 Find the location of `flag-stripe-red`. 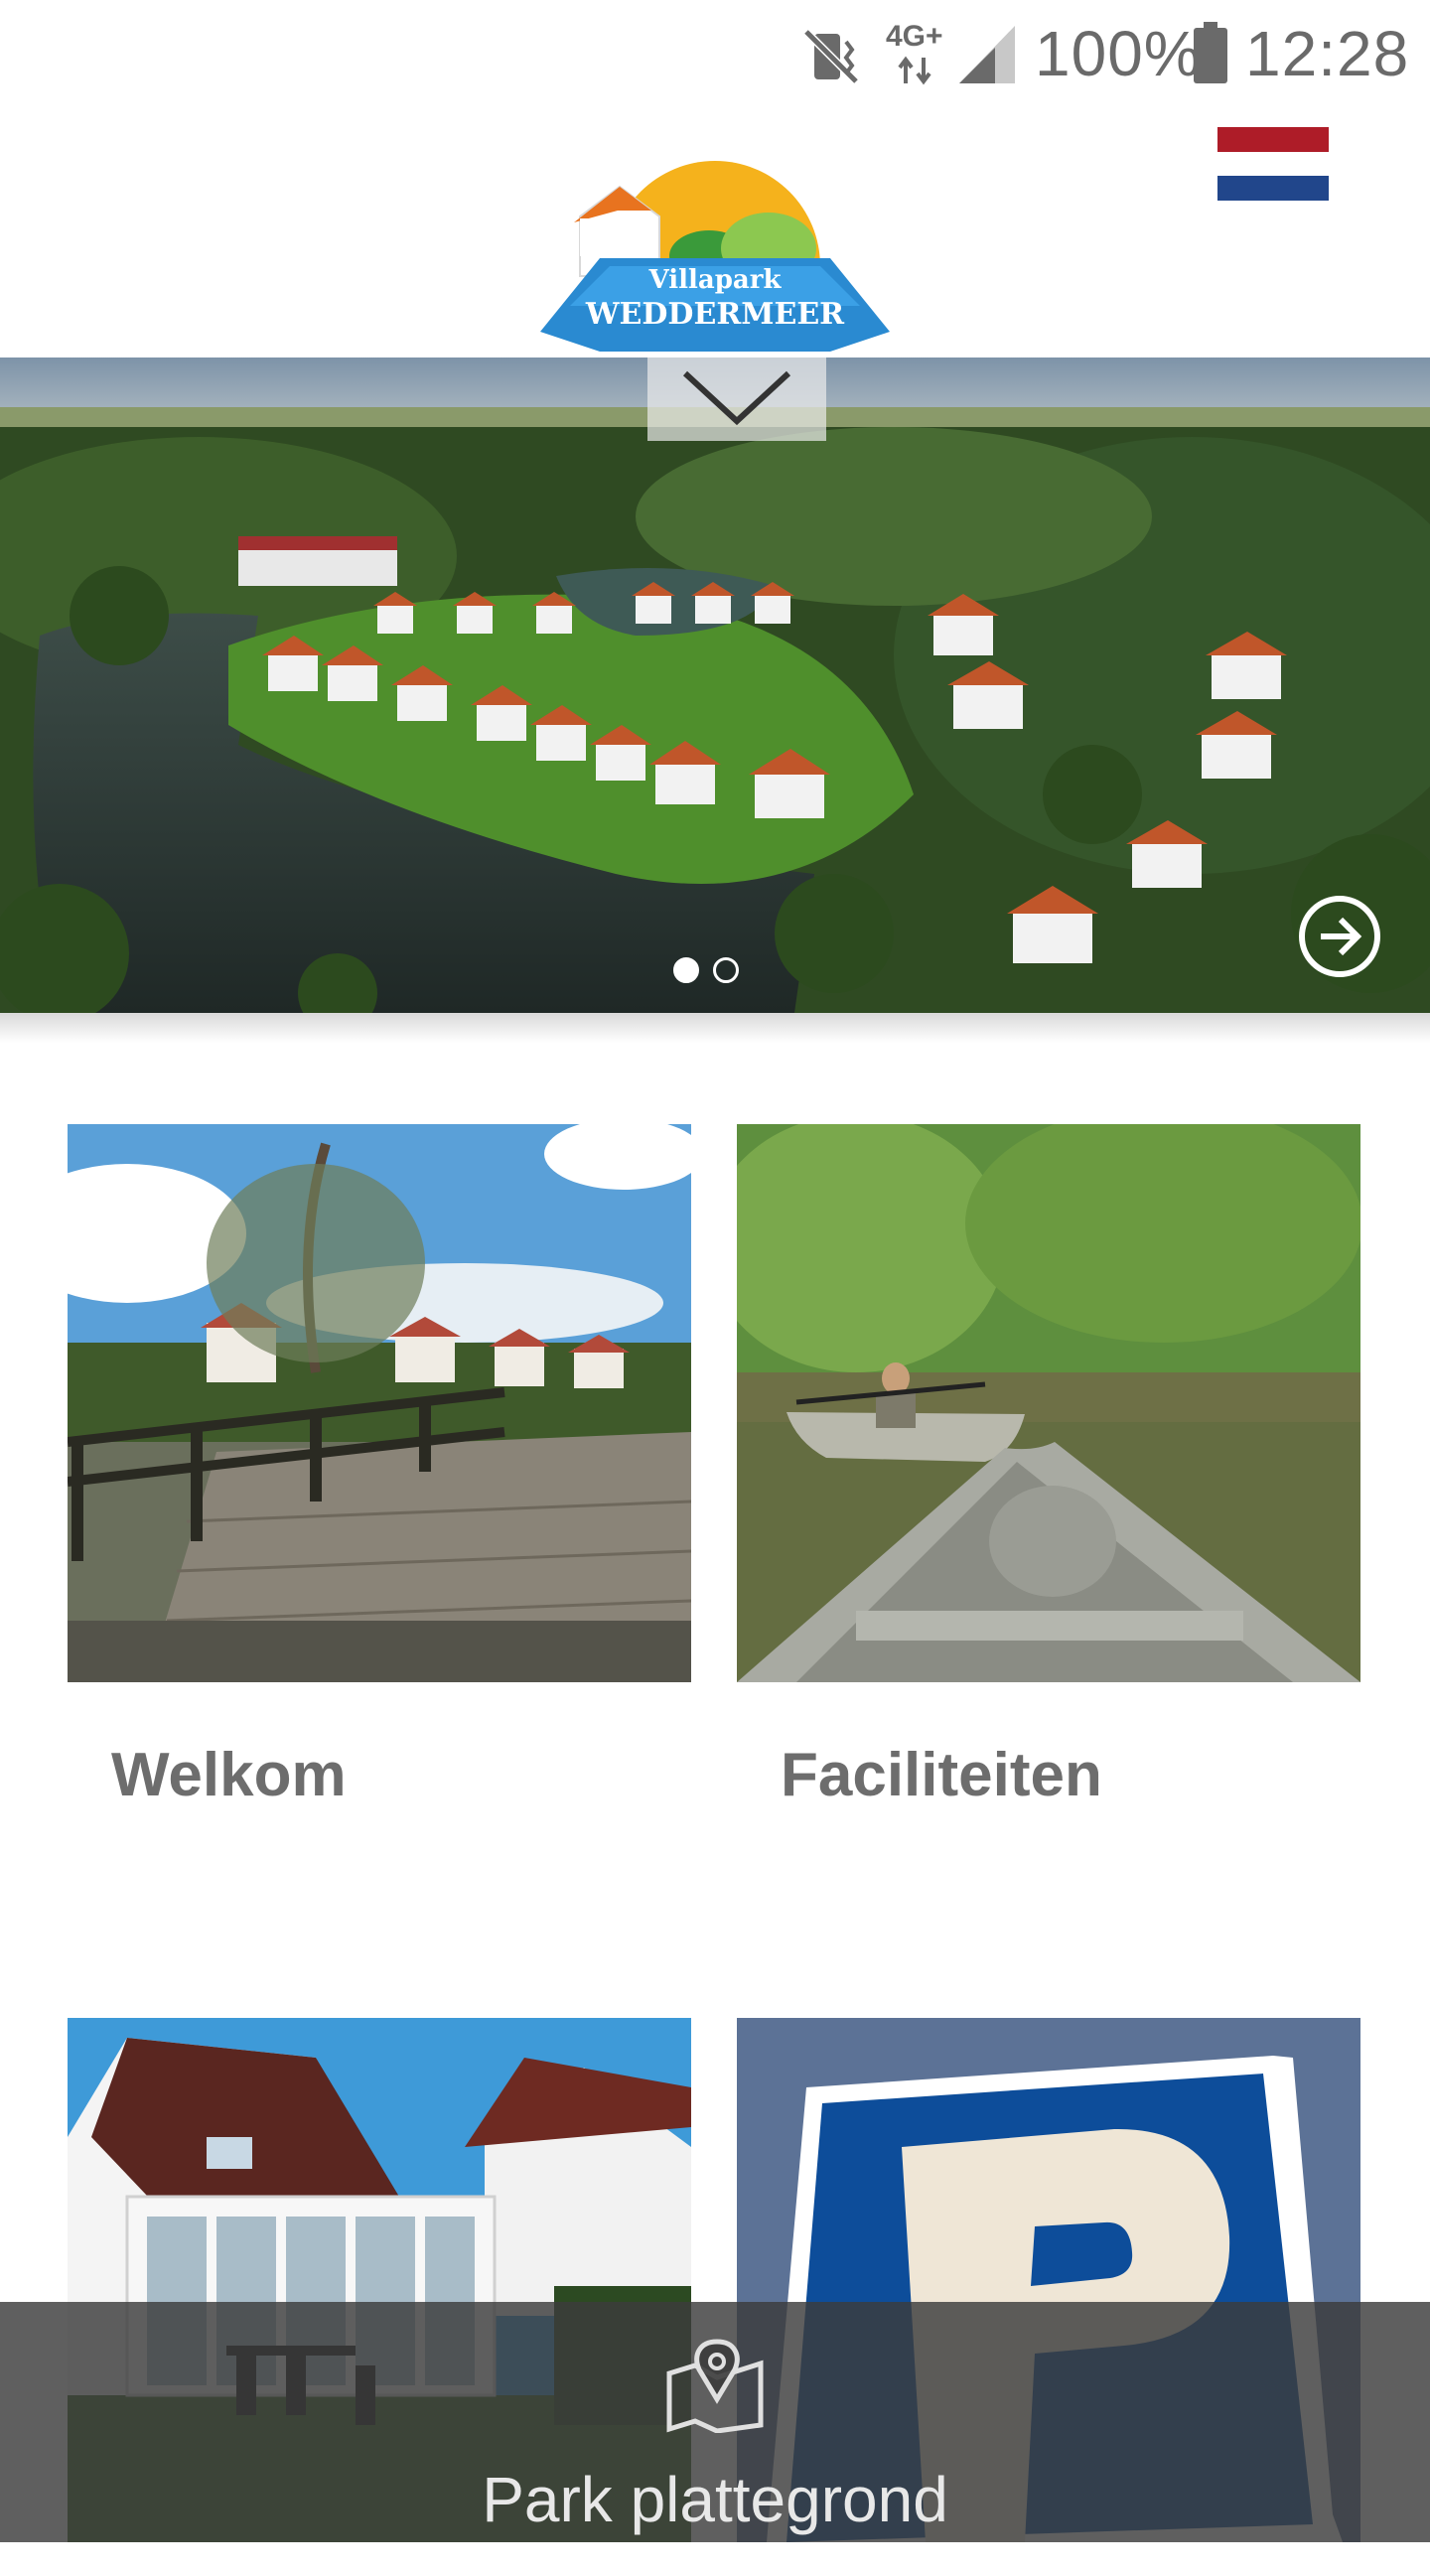

flag-stripe-red is located at coordinates (1273, 139).